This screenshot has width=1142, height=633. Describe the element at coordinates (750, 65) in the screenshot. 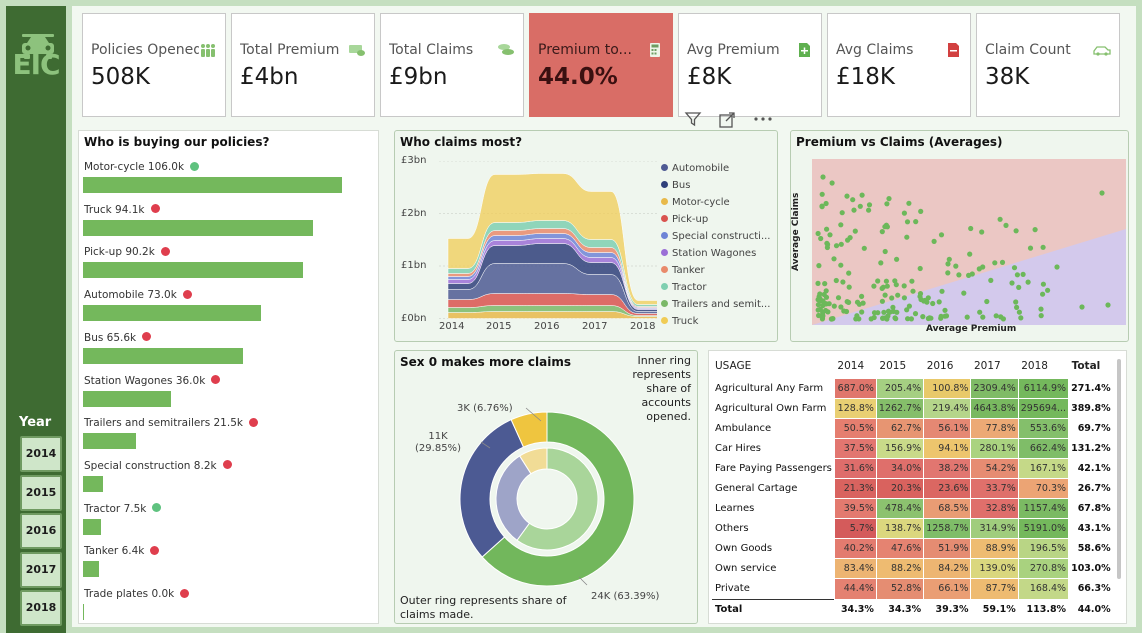

I see `kpi-avg-premium: Avg Premium £8K` at that location.